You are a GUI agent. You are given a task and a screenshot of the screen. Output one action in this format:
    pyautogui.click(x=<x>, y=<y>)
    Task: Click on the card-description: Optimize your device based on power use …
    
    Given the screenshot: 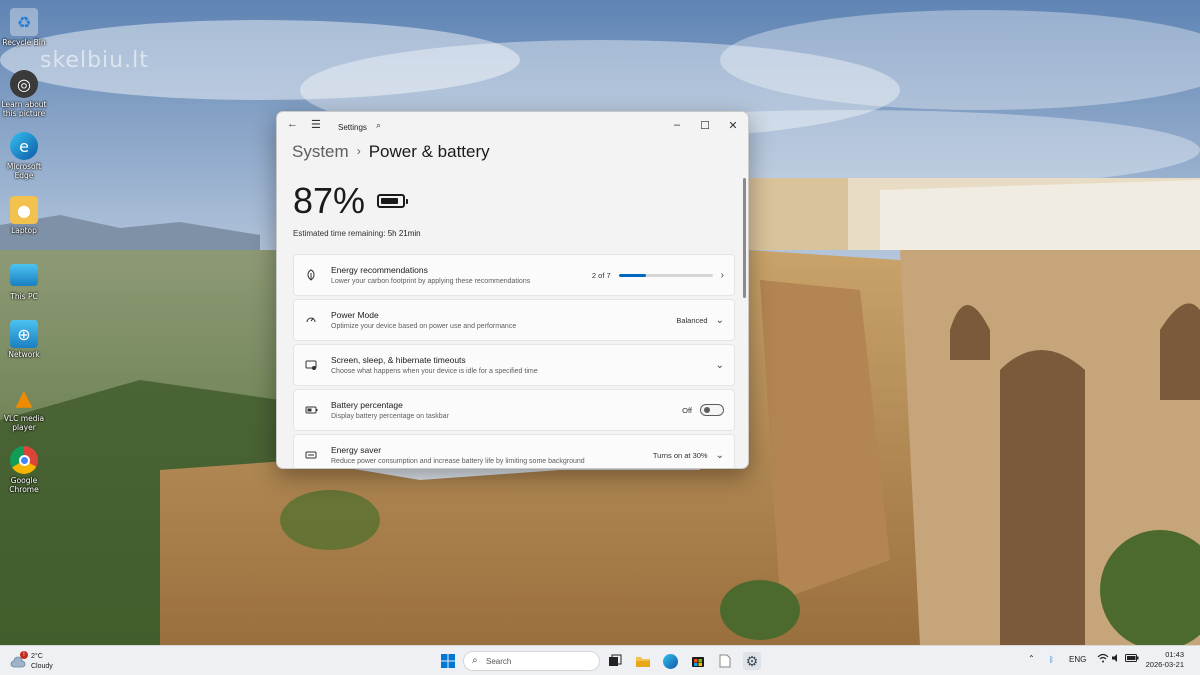 What is the action you would take?
    pyautogui.click(x=424, y=326)
    